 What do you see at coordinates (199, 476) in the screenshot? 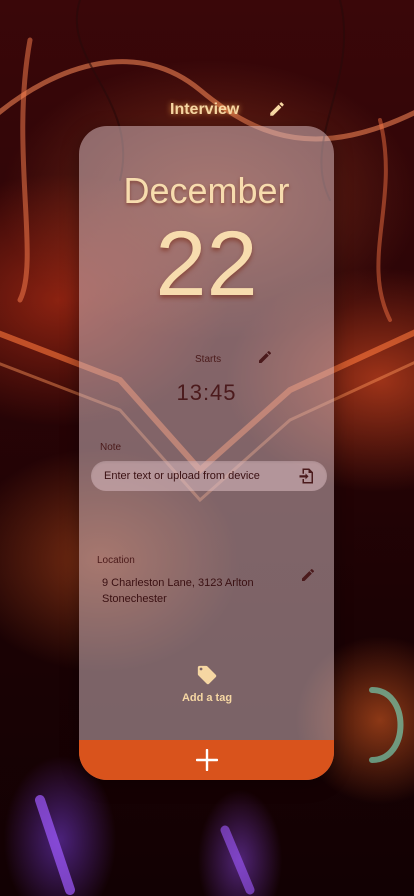
I see `note-input` at bounding box center [199, 476].